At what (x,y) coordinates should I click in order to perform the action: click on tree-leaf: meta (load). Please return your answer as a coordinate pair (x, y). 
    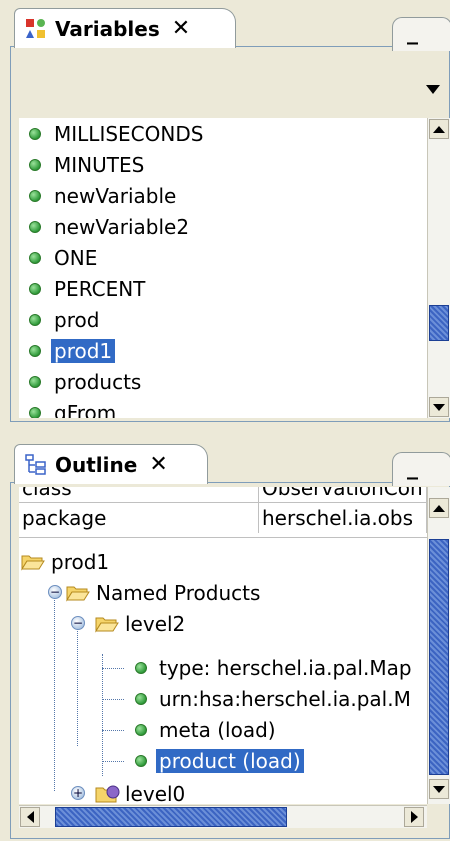
    Looking at the image, I should click on (223, 729).